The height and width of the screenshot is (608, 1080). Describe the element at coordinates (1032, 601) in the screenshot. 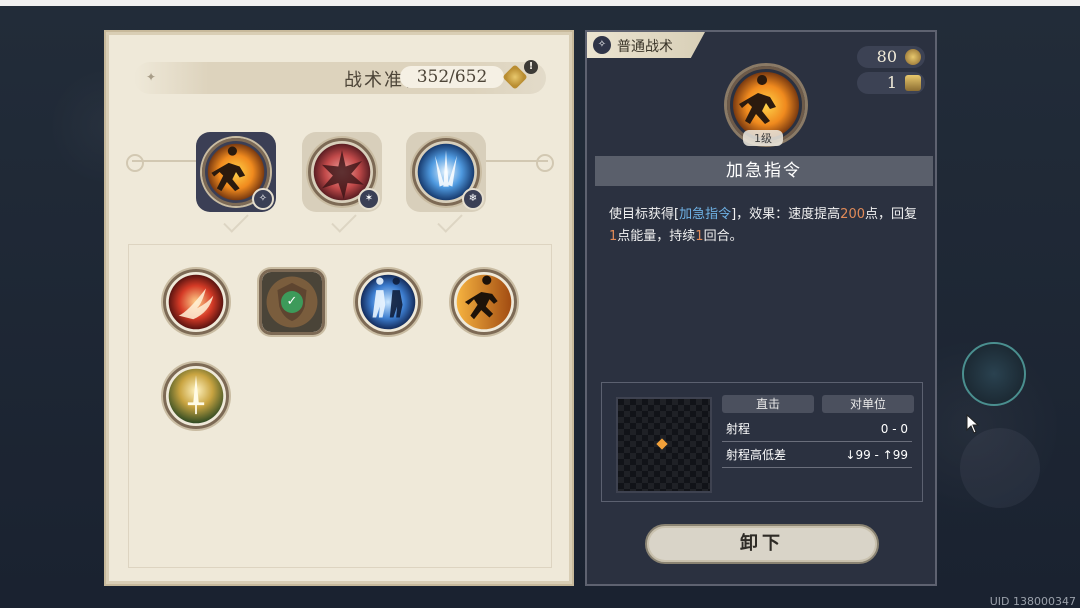

I see `uid-label: UID 138000347` at that location.